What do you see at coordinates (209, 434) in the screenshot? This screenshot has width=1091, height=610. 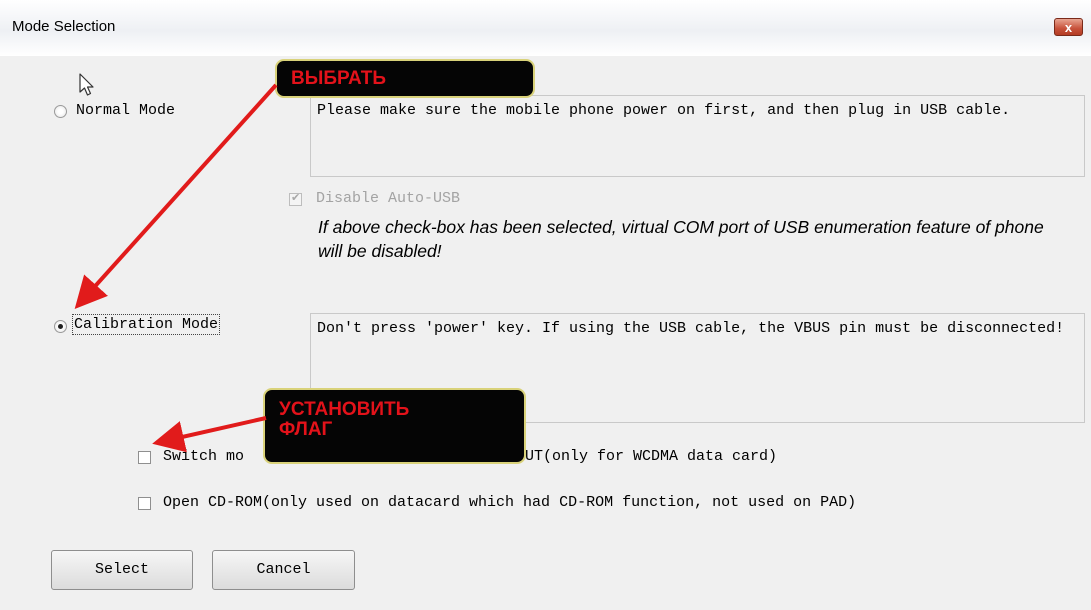 I see `arrow-to-switch-checkbox` at bounding box center [209, 434].